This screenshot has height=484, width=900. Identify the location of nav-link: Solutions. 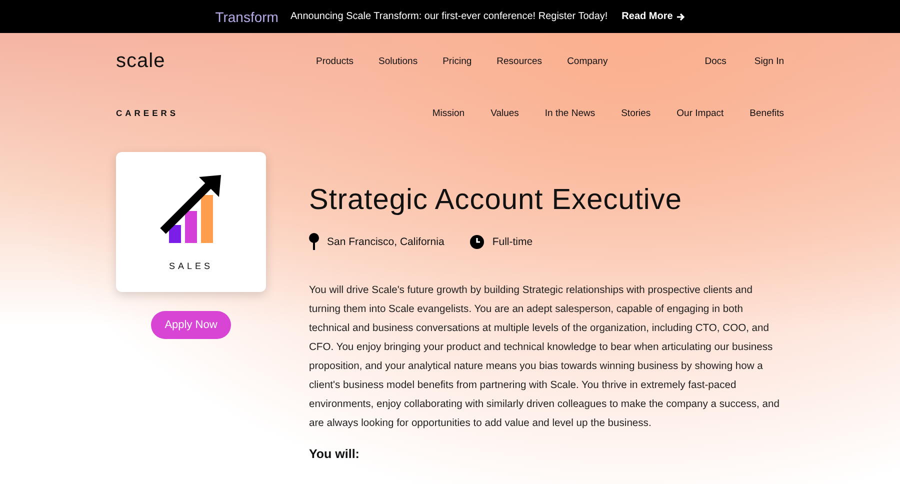
(398, 61).